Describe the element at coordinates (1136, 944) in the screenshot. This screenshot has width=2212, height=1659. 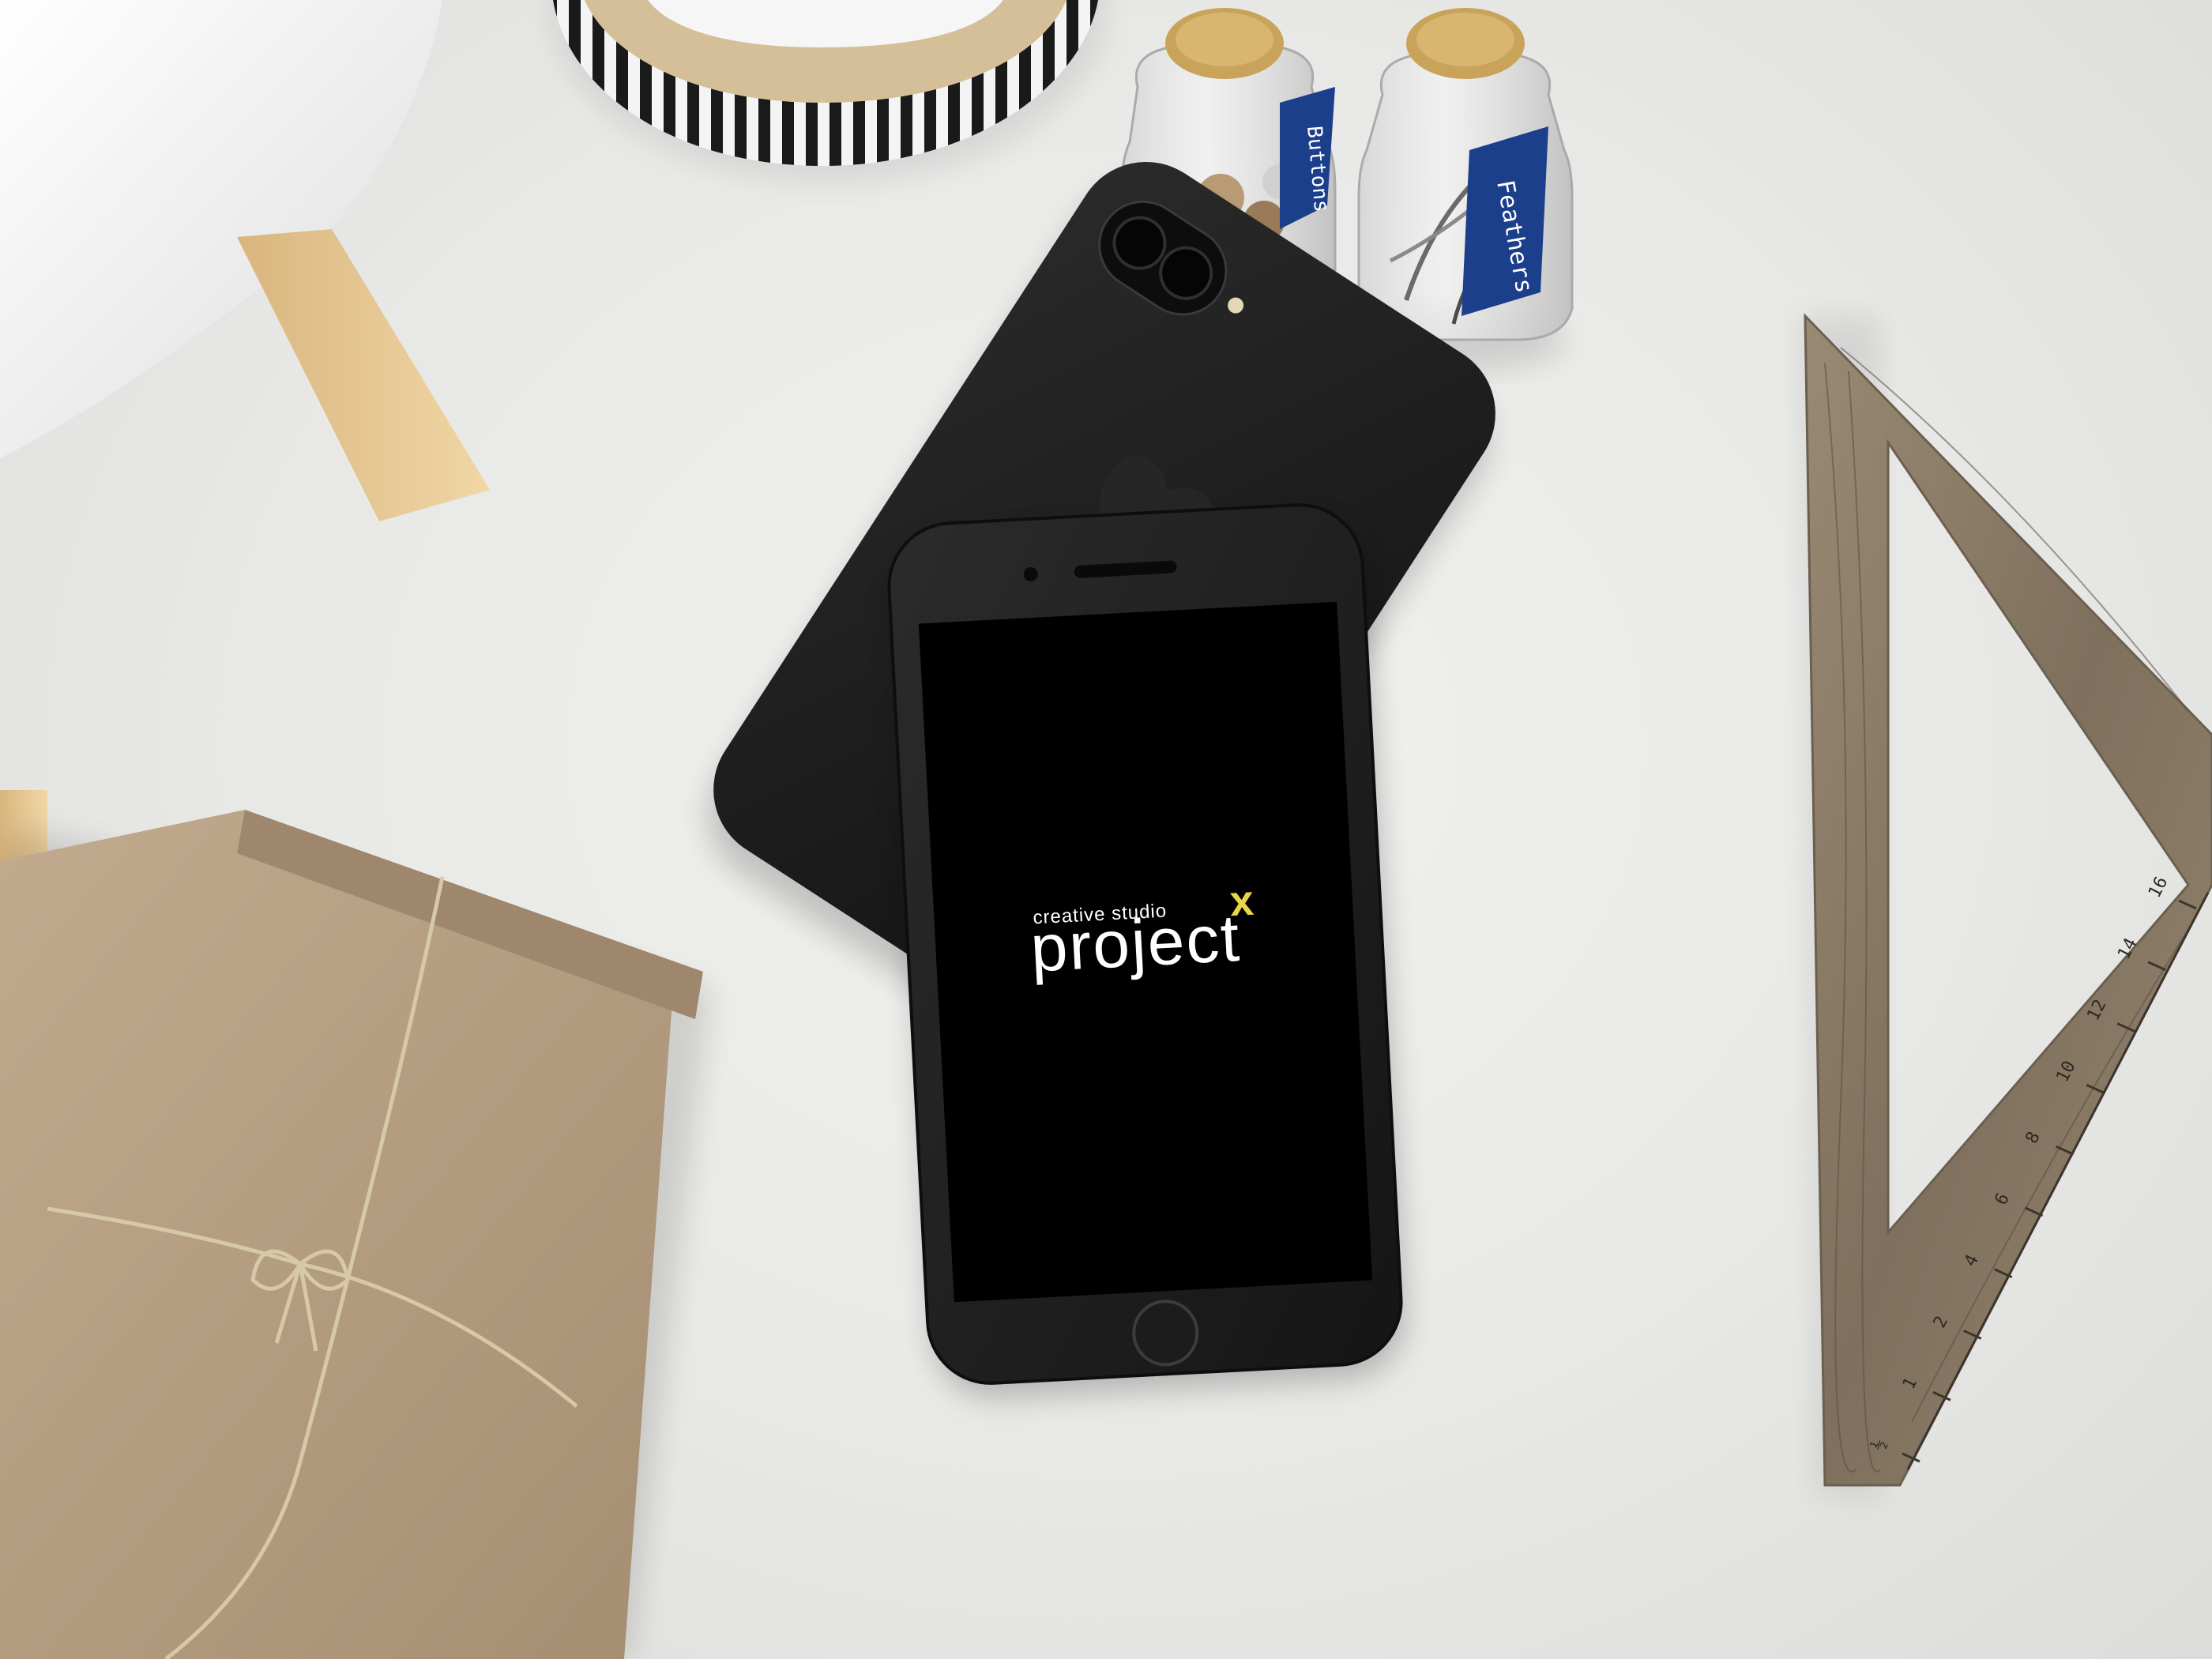
I see `brand-name: project` at that location.